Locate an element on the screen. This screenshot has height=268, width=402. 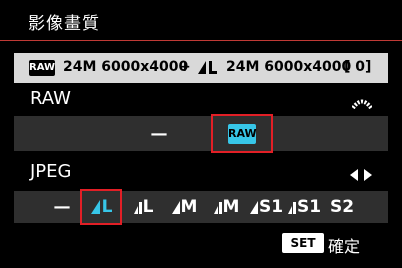
jpeg-option-small2-label: S2 is located at coordinates (342, 207).